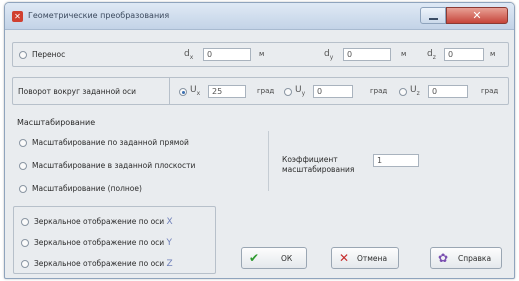 This screenshot has width=519, height=281. I want to click on cancel-label: Отмена, so click(372, 258).